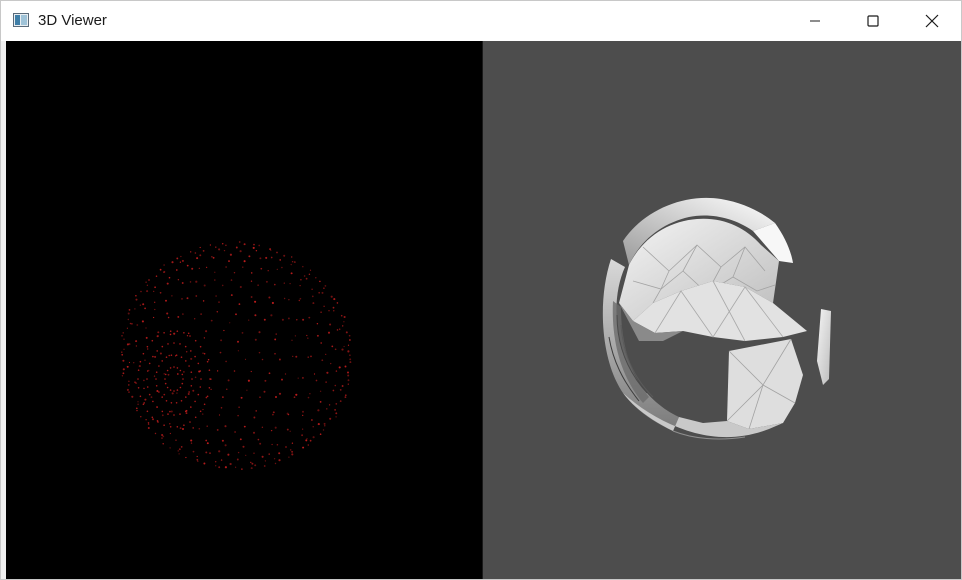 Image resolution: width=962 pixels, height=580 pixels. I want to click on close-button, so click(932, 20).